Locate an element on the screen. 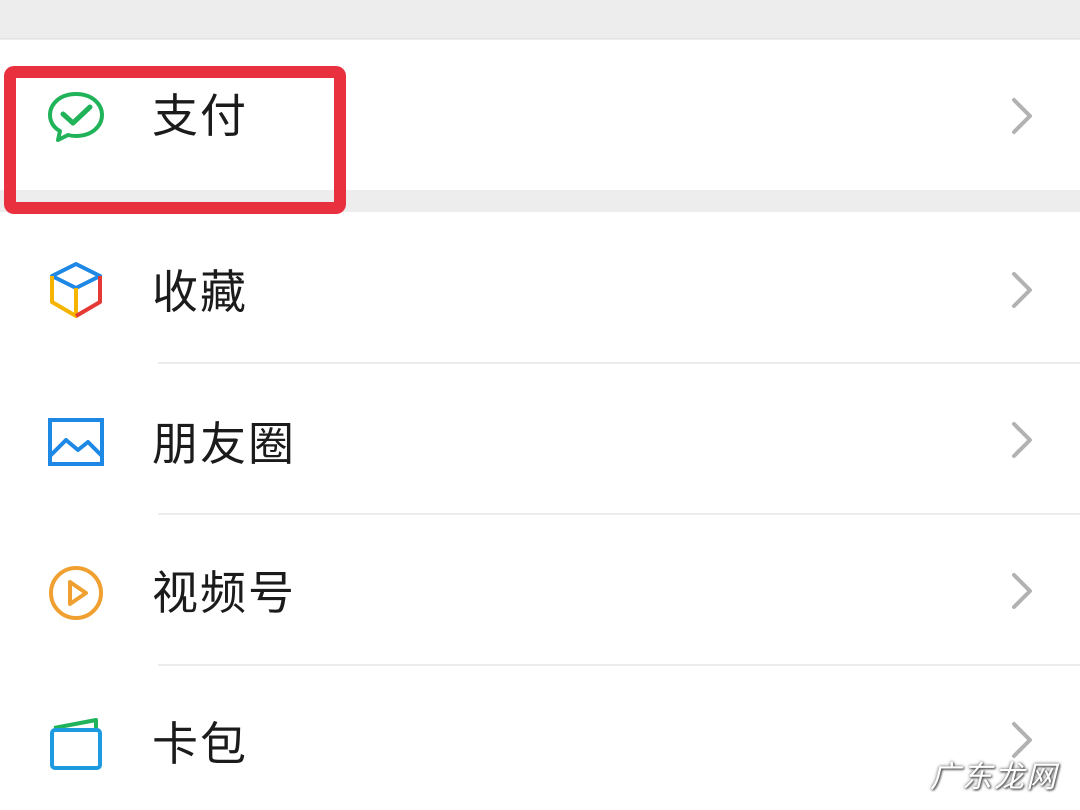 The width and height of the screenshot is (1080, 810). menu-item-label: 视频号 is located at coordinates (224, 593).